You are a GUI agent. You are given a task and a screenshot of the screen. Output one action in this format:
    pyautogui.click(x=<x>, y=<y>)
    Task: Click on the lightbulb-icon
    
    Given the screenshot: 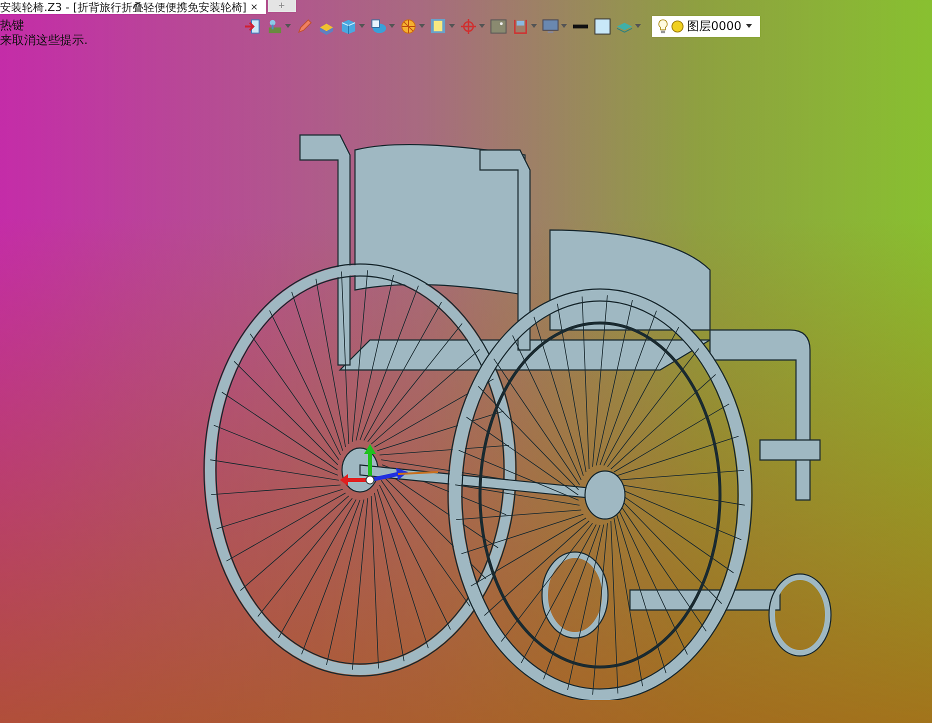 What is the action you would take?
    pyautogui.click(x=663, y=26)
    